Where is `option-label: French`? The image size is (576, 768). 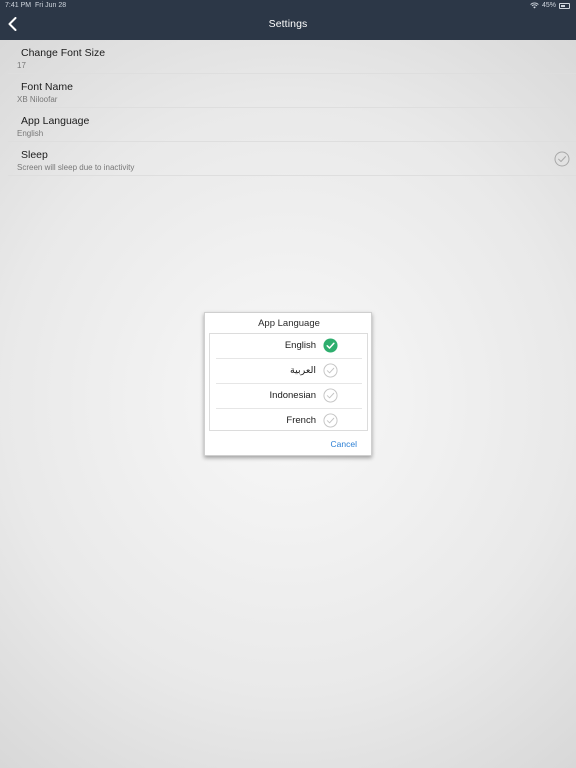
option-label: French is located at coordinates (301, 420).